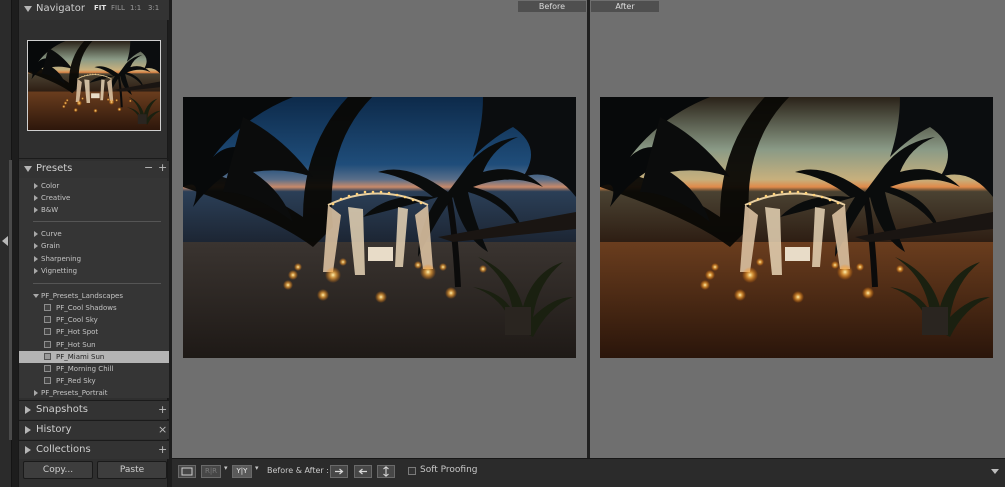  I want to click on before-after-yy-button: Y|Y, so click(242, 471).